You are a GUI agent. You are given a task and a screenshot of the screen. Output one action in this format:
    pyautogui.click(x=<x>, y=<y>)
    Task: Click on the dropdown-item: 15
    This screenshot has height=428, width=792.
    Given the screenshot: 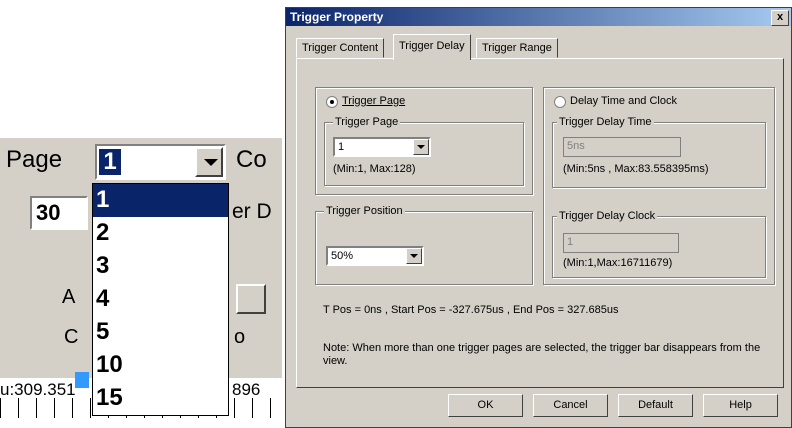 What is the action you would take?
    pyautogui.click(x=160, y=398)
    